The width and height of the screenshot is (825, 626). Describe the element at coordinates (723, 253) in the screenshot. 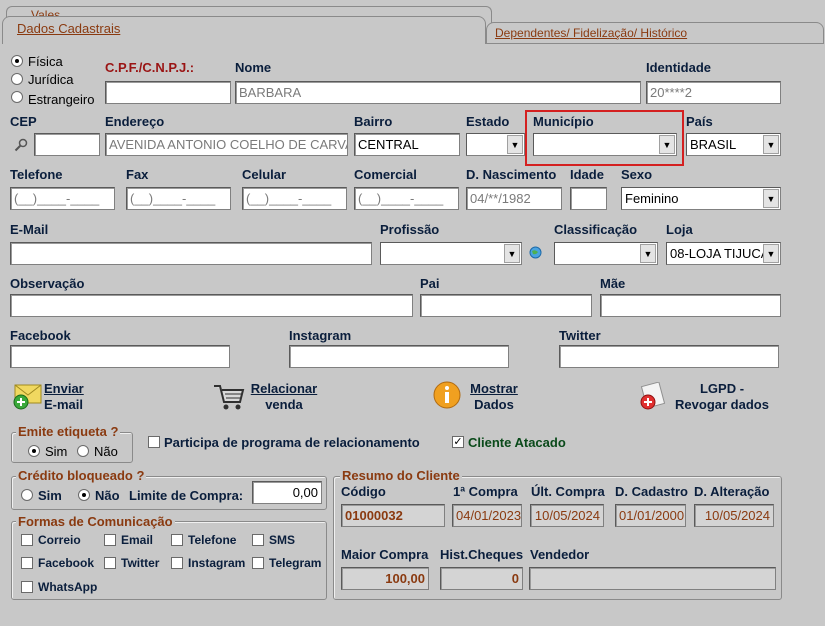

I see `loja-select: 08-LOJA TIJUCA ▼` at that location.